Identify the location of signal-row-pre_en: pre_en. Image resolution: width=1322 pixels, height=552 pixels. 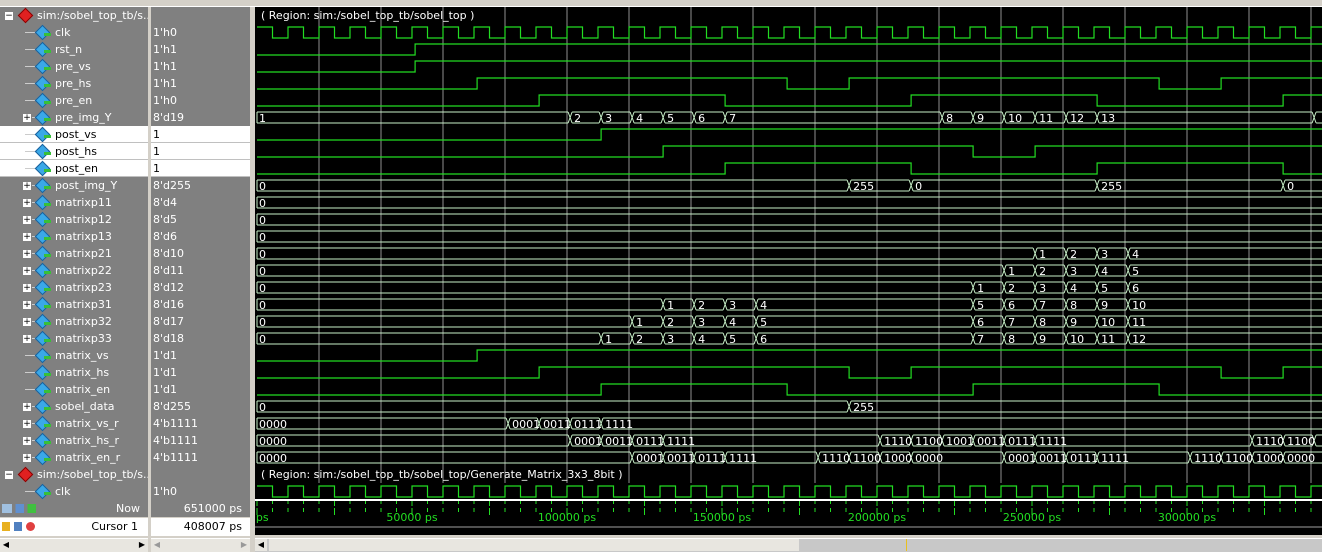
(74, 100).